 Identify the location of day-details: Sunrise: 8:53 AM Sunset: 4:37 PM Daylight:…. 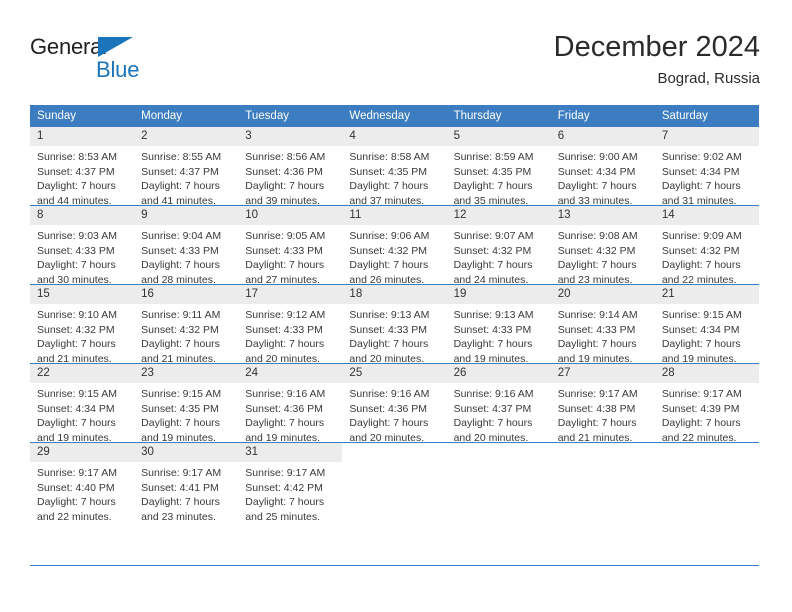
(82, 177).